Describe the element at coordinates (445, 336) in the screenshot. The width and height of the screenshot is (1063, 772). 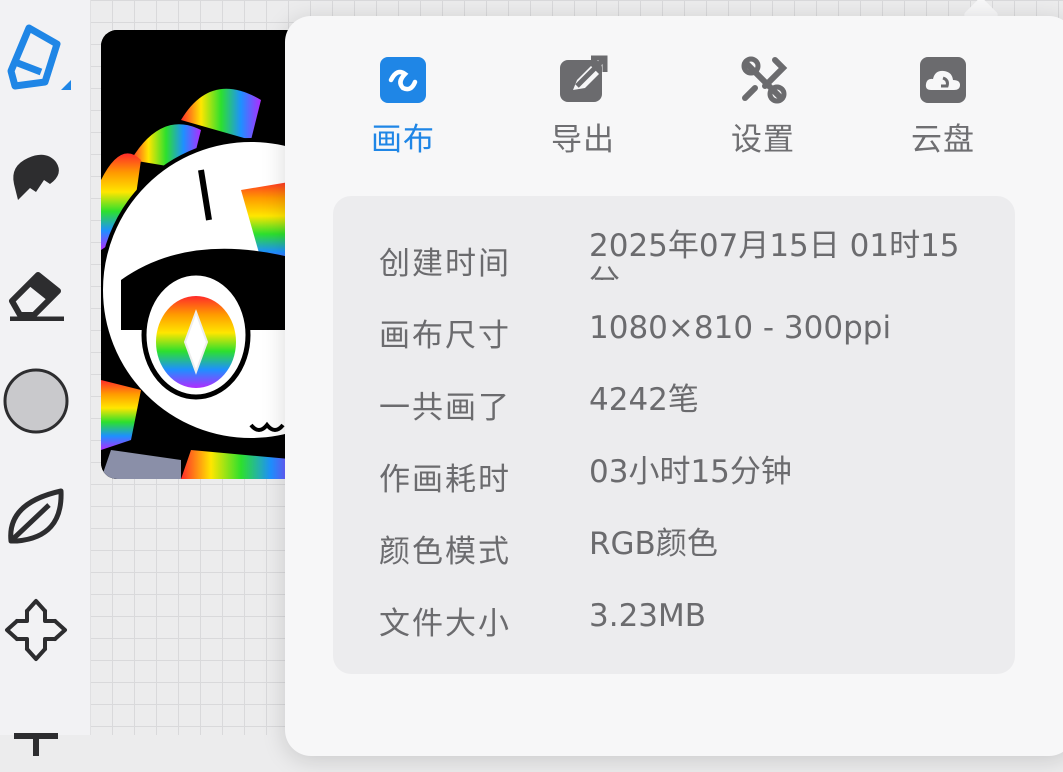
I see `info-key: 画布尺寸` at that location.